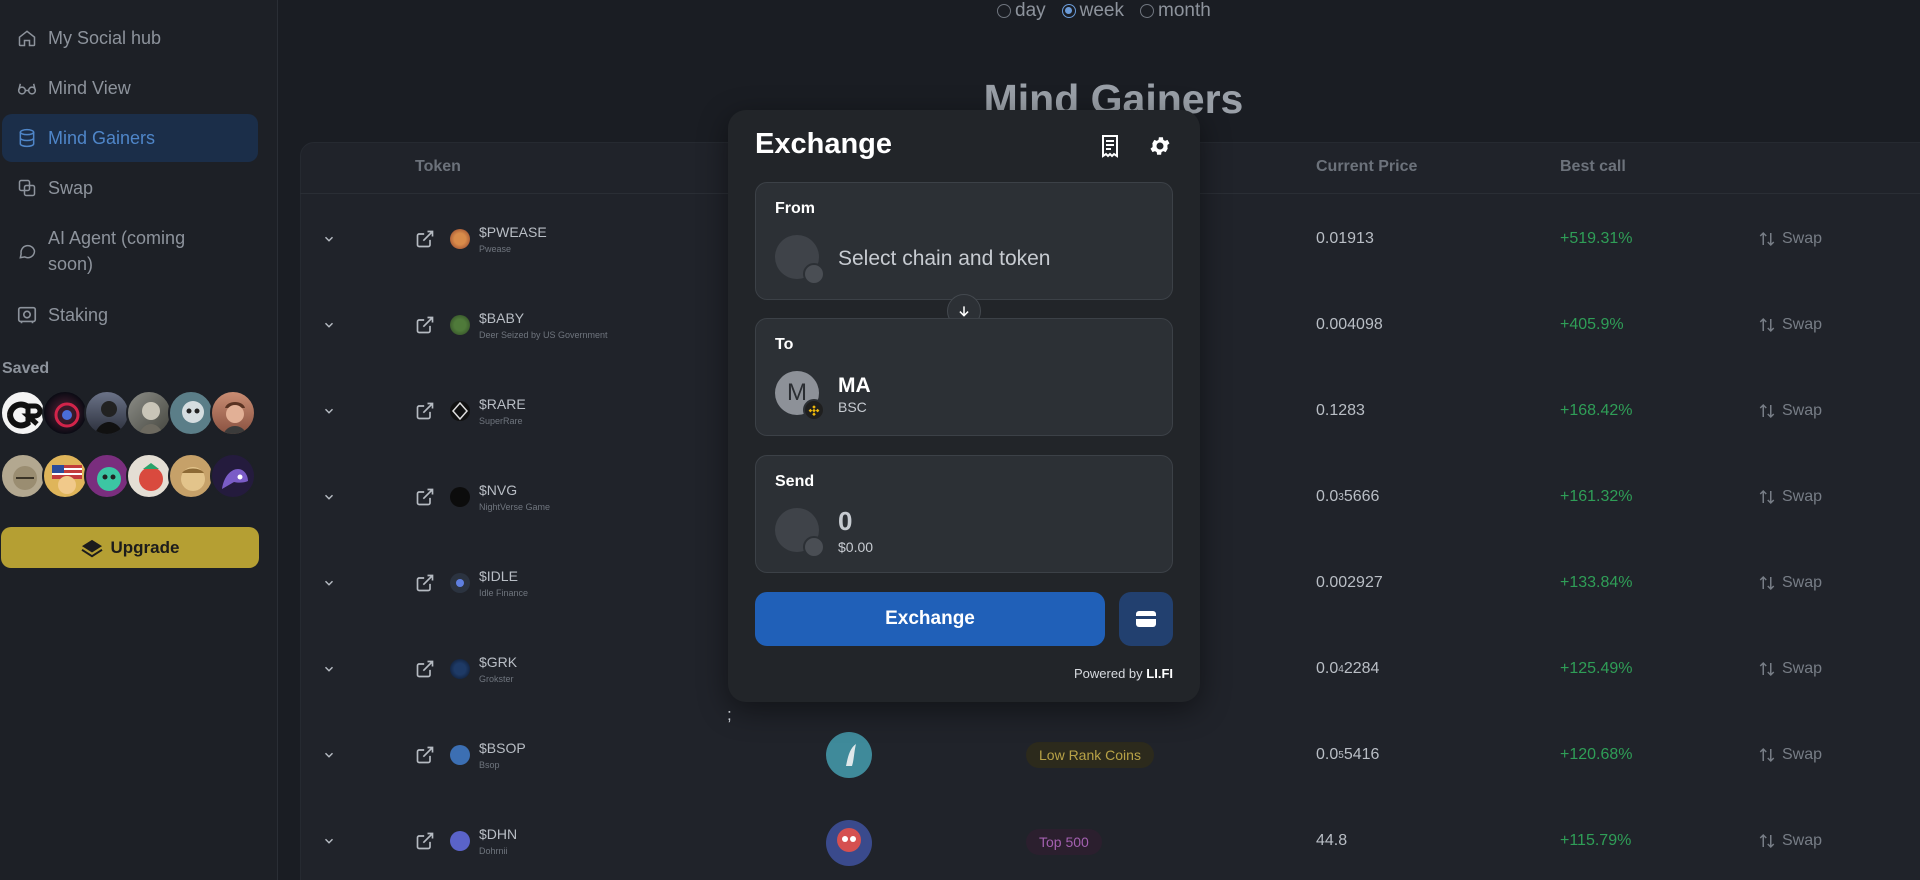 Image resolution: width=1920 pixels, height=880 pixels. What do you see at coordinates (27, 138) in the screenshot?
I see `database-icon` at bounding box center [27, 138].